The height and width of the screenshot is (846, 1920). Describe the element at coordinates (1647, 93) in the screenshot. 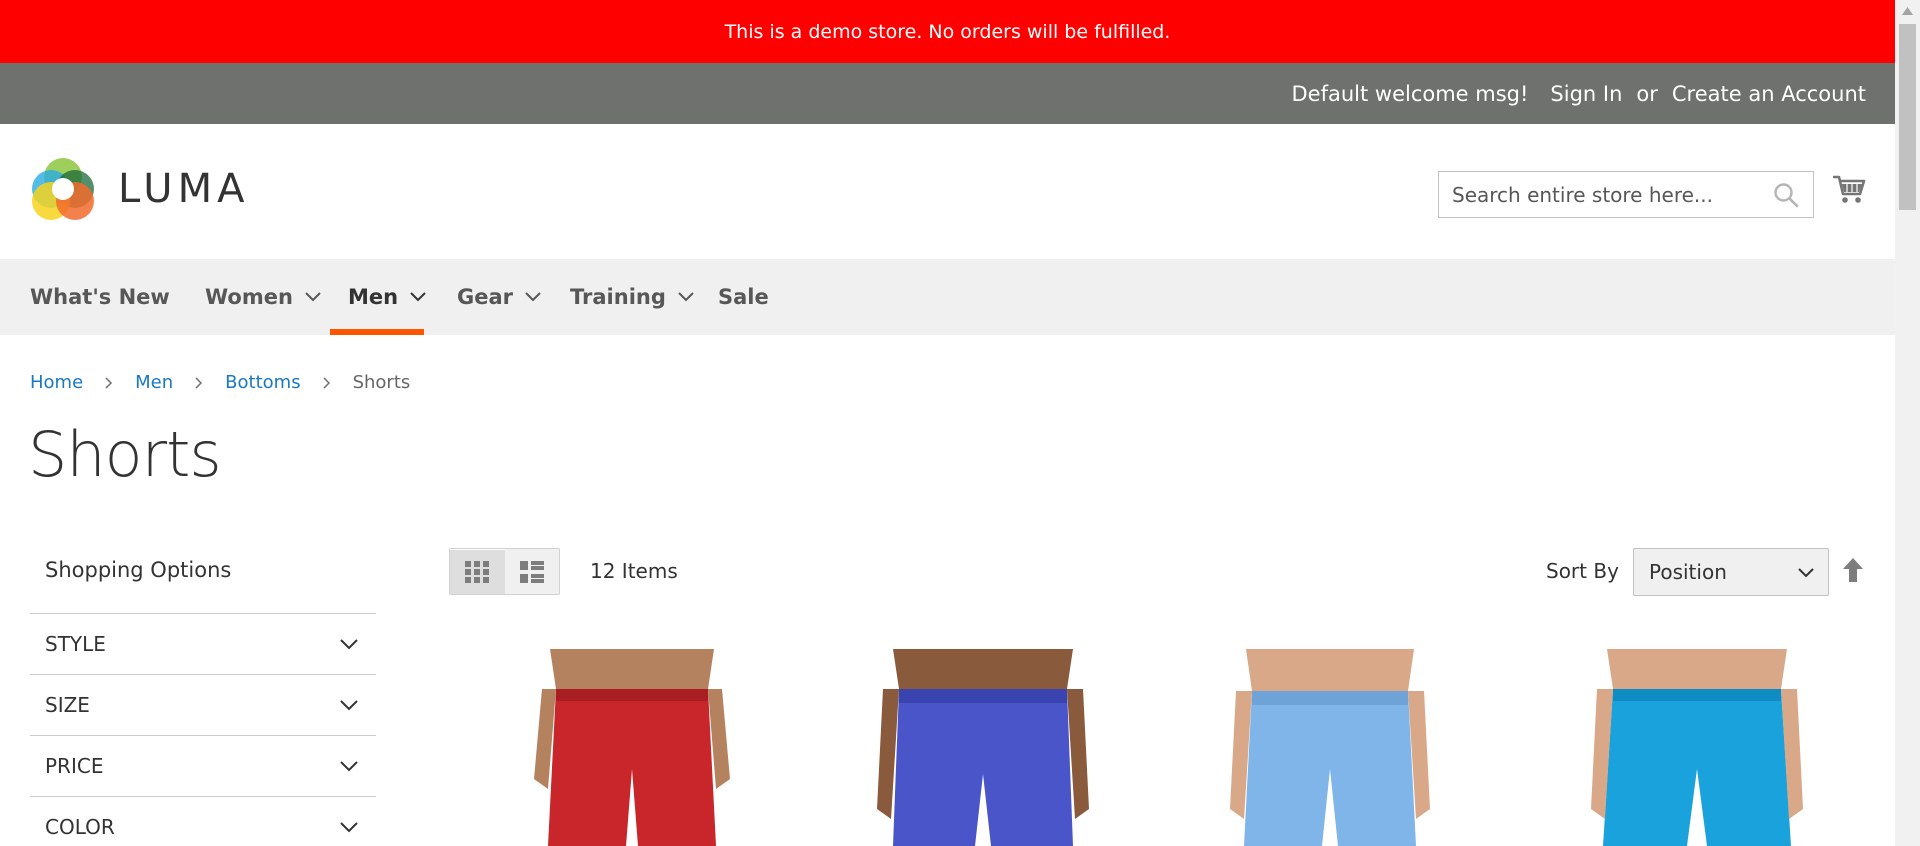

I see `or-separator: or` at that location.